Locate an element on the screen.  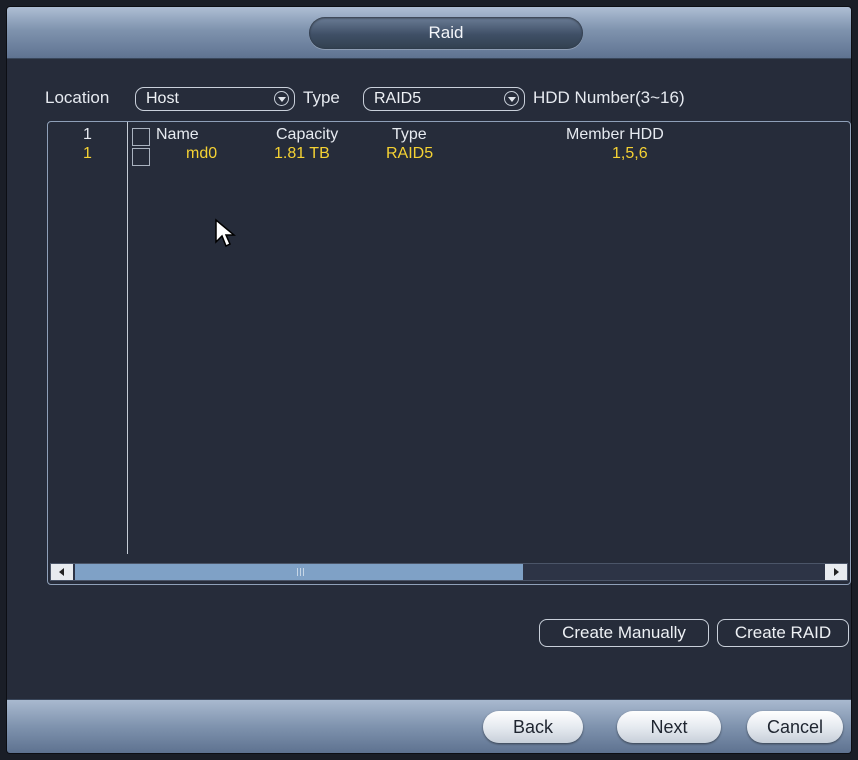
title-bar: Raid is located at coordinates (429, 33).